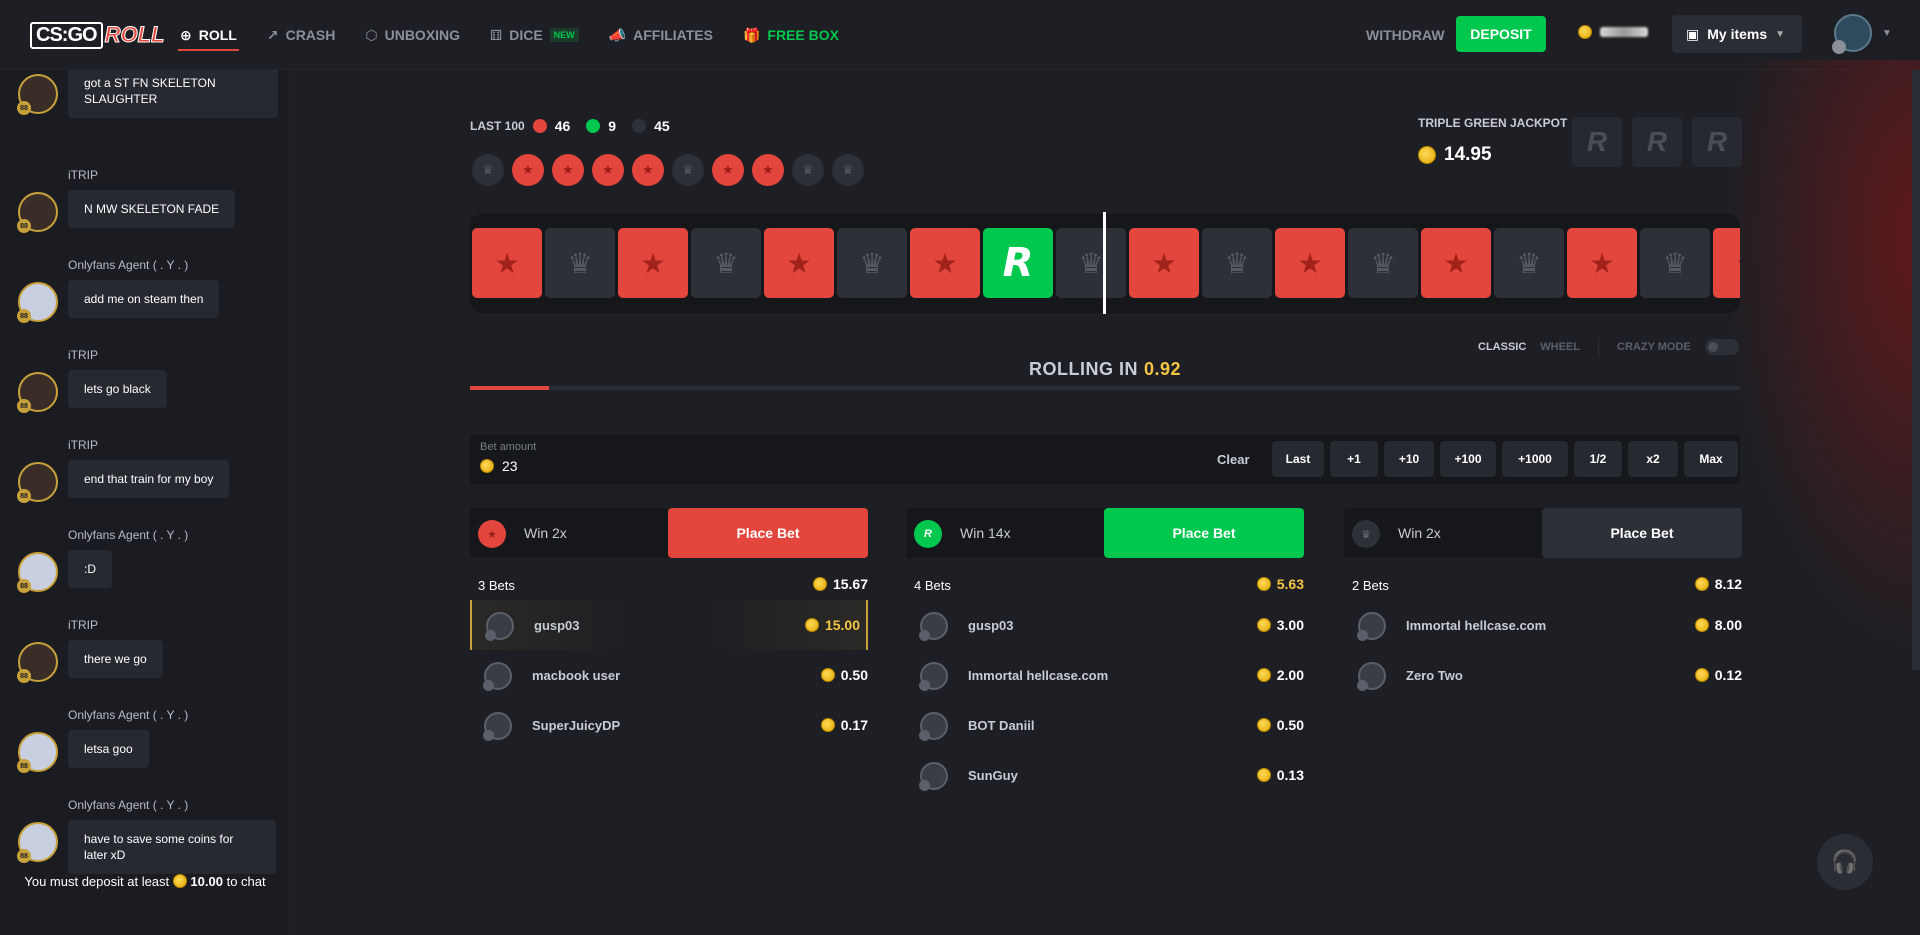  I want to click on table-row: gusp03 3.00, so click(1105, 625).